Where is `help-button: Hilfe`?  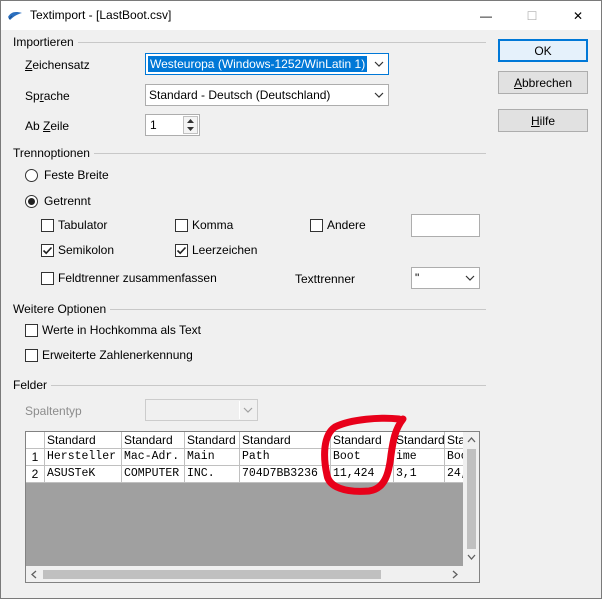
help-button: Hilfe is located at coordinates (543, 120).